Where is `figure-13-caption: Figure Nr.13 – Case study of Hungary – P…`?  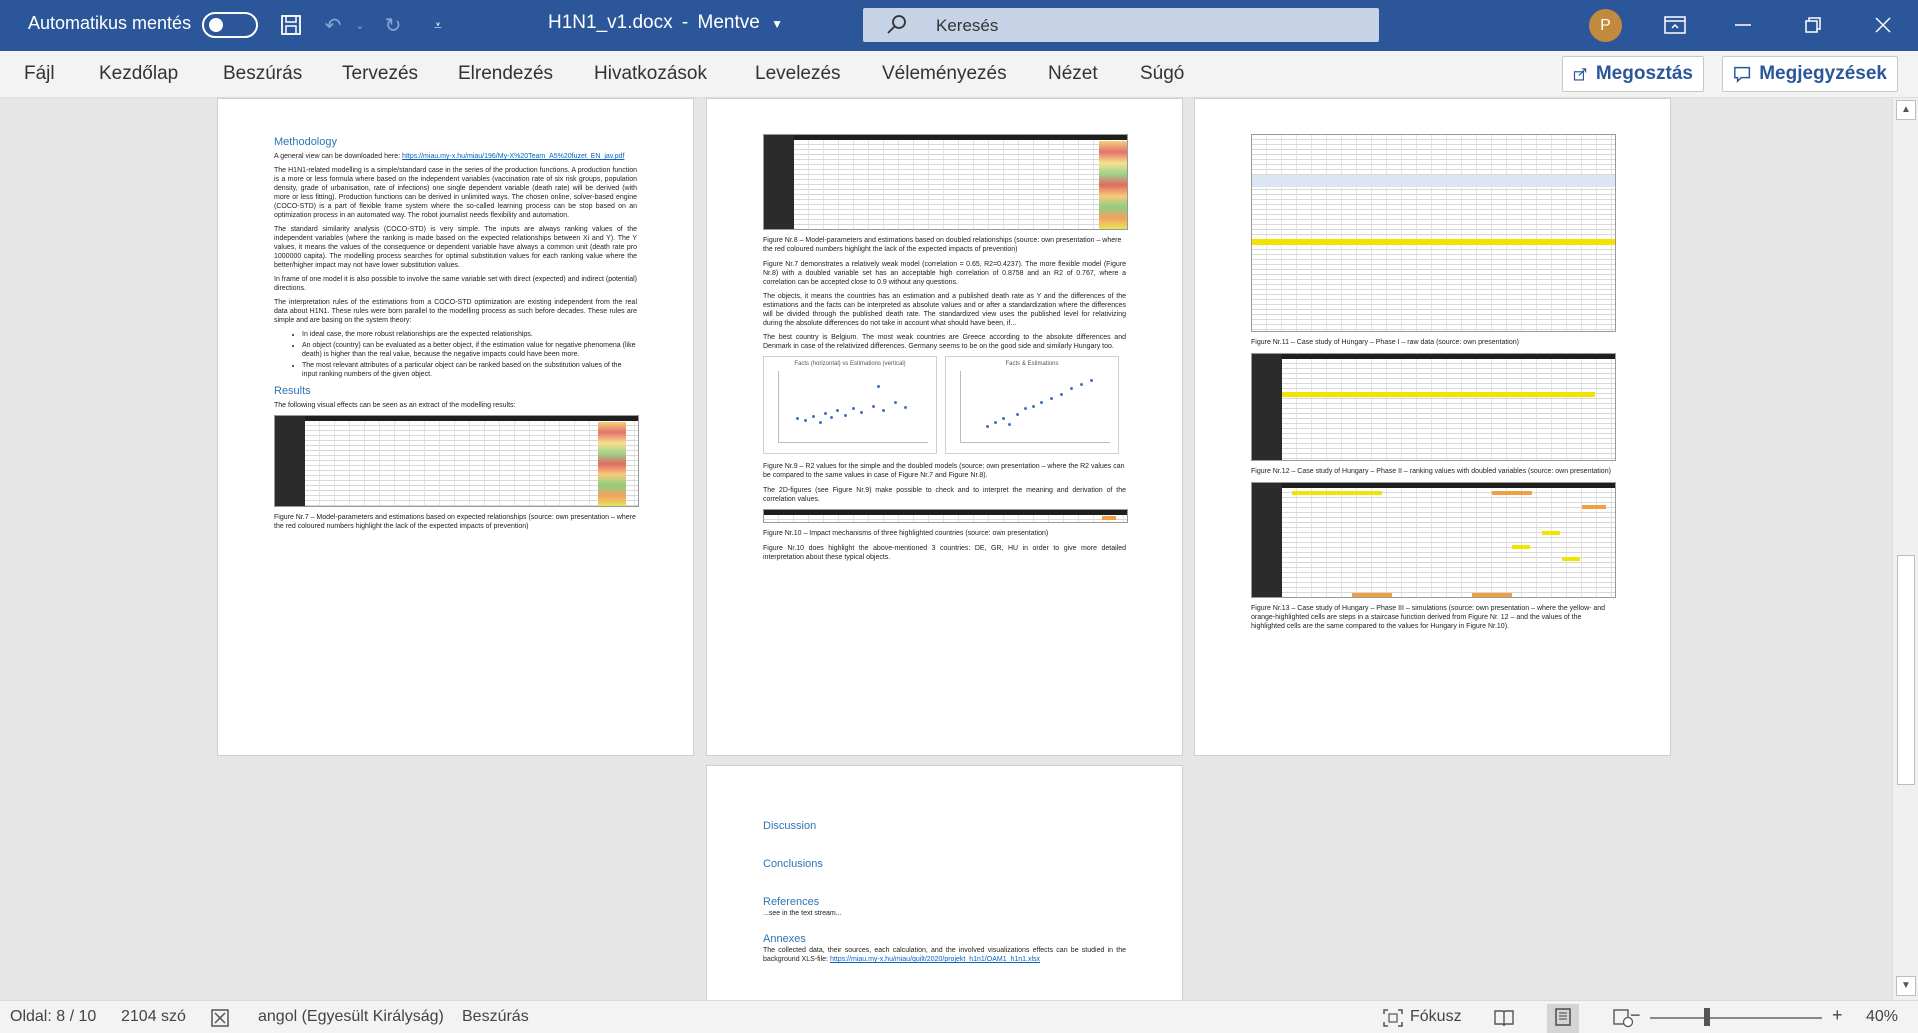
figure-13-caption: Figure Nr.13 – Case study of Hungary – P… is located at coordinates (1428, 617).